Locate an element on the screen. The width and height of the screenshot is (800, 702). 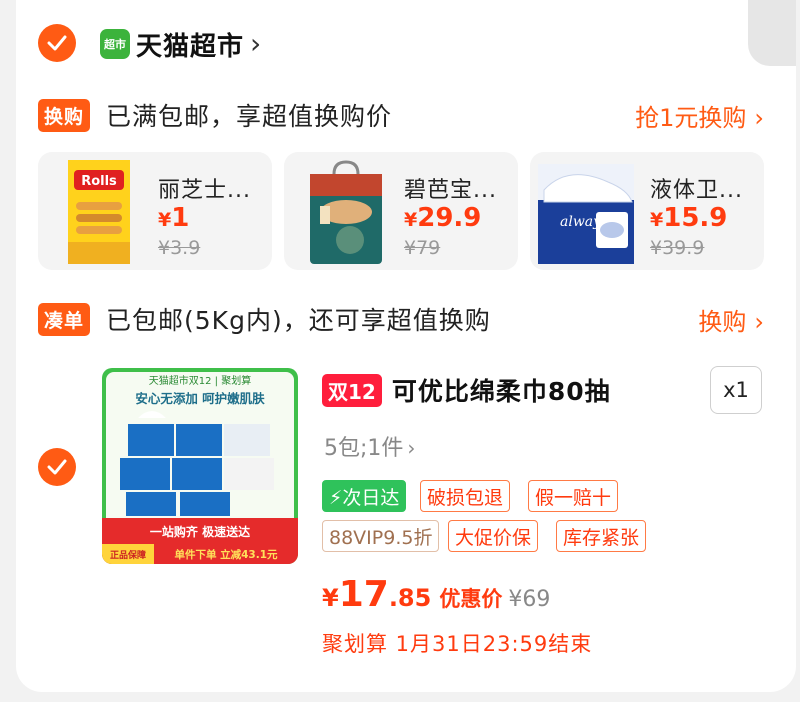
svg-text: Rolls is located at coordinates (99, 181).